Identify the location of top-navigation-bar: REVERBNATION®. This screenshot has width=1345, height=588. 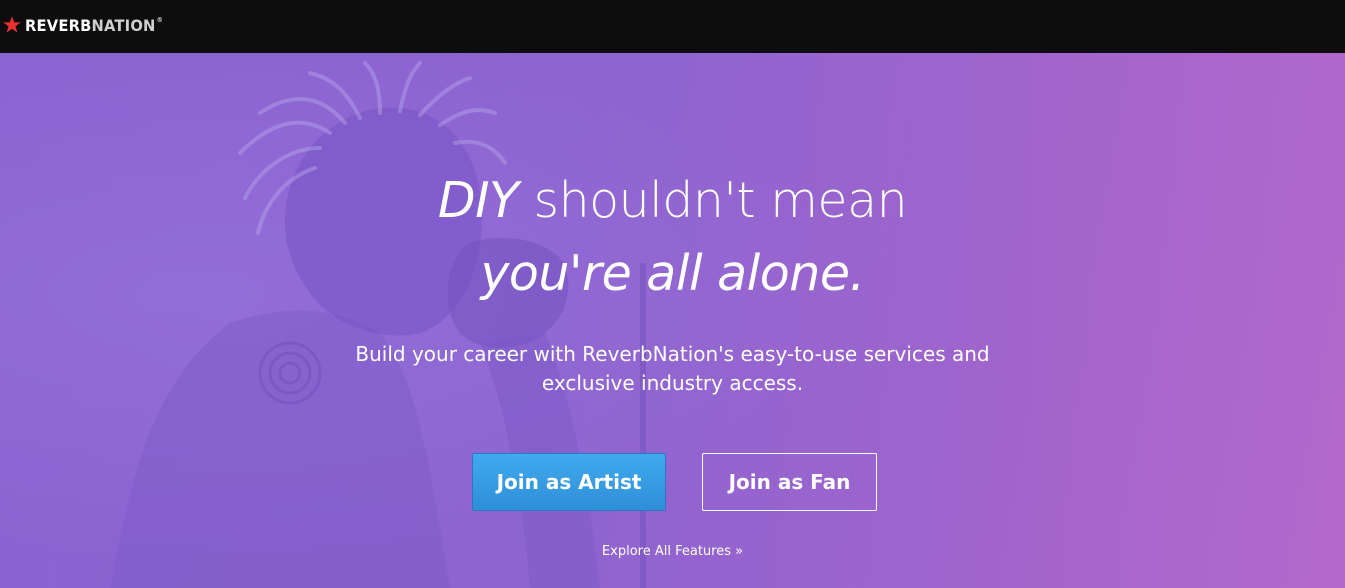
(672, 26).